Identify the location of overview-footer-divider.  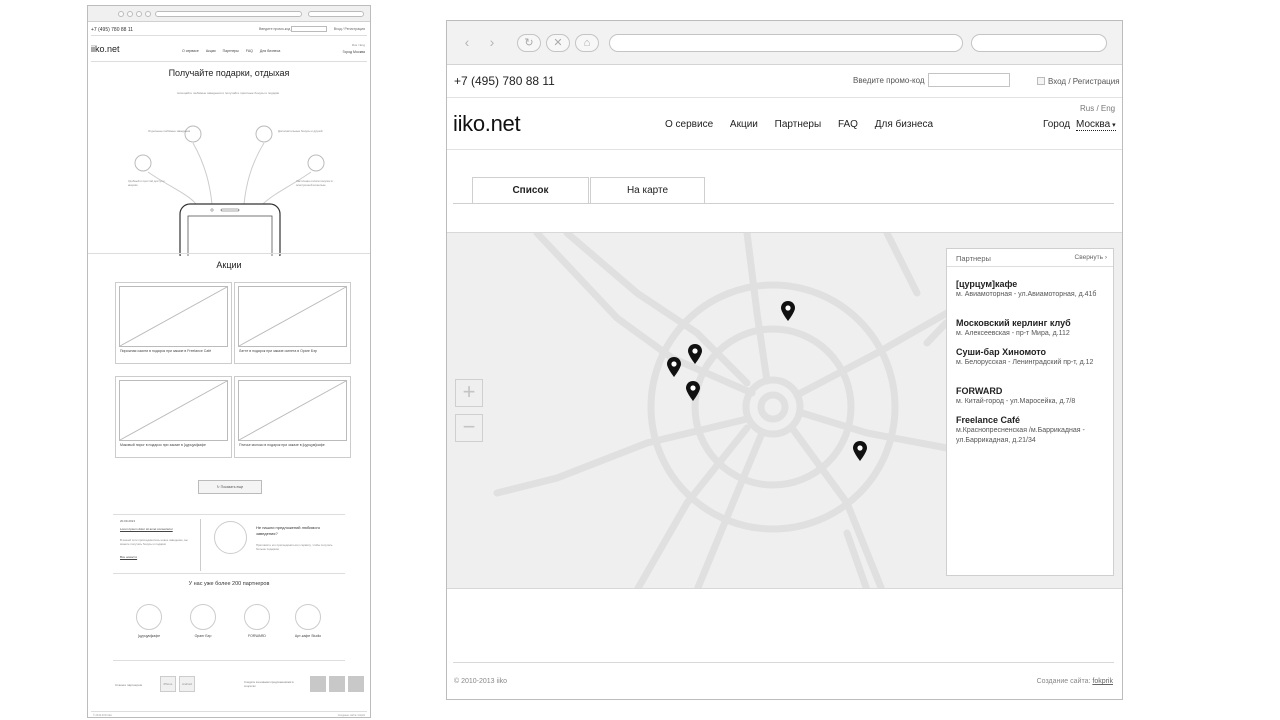
(229, 660).